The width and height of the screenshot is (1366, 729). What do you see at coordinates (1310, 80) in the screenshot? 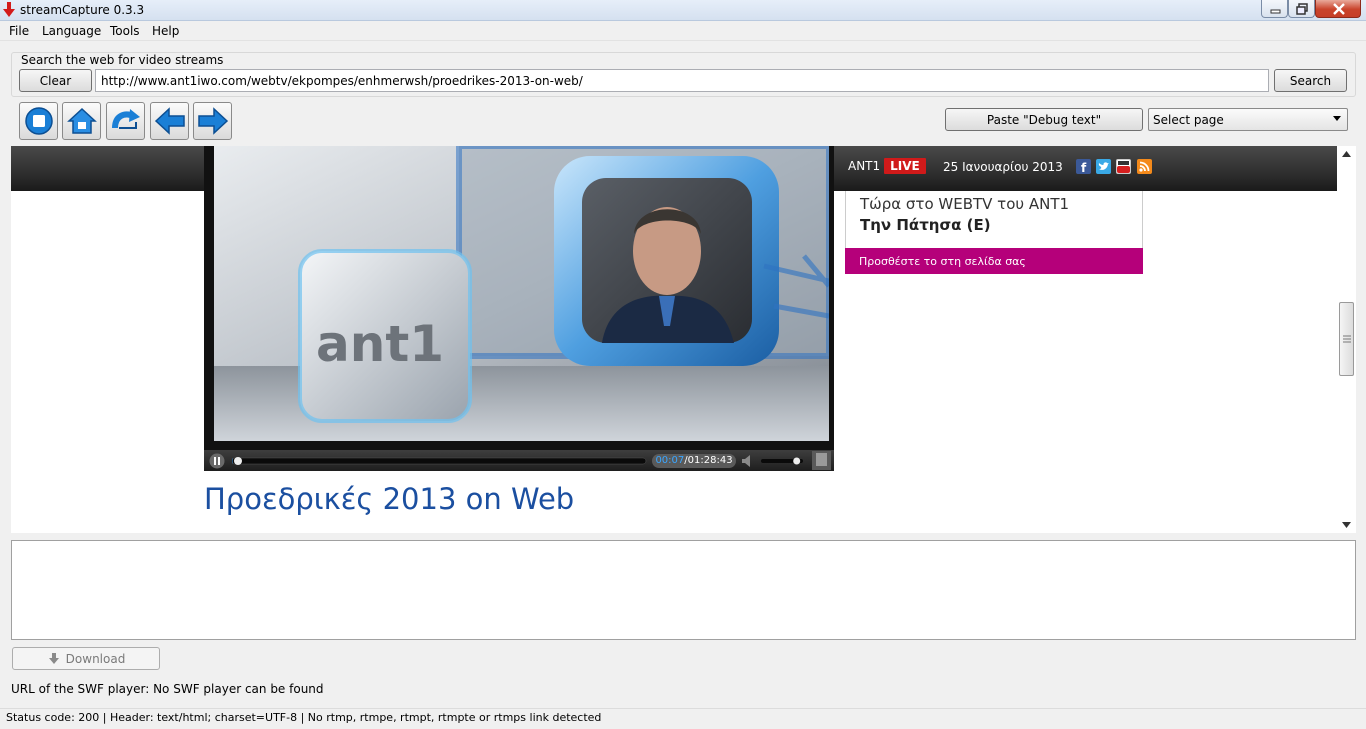
I see `search-button: Search` at bounding box center [1310, 80].